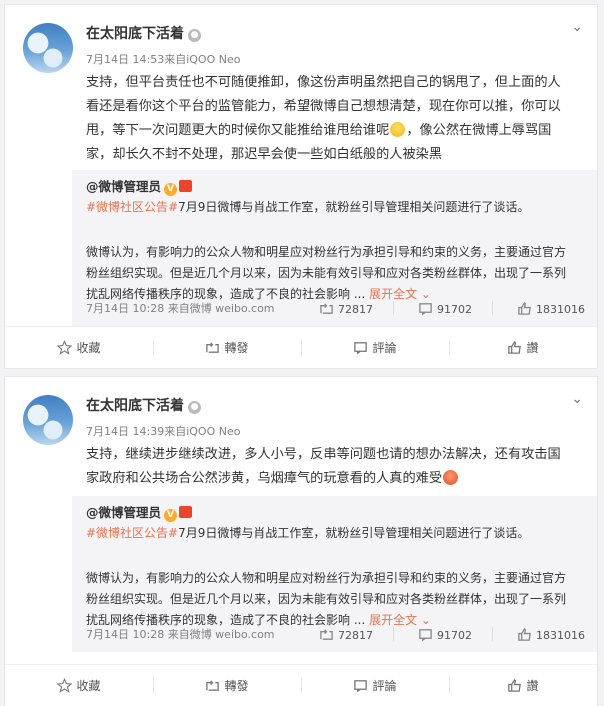 This screenshot has width=604, height=706. What do you see at coordinates (163, 431) in the screenshot?
I see `post-time-source: 7月14日 14:39来自iQOO Neo` at bounding box center [163, 431].